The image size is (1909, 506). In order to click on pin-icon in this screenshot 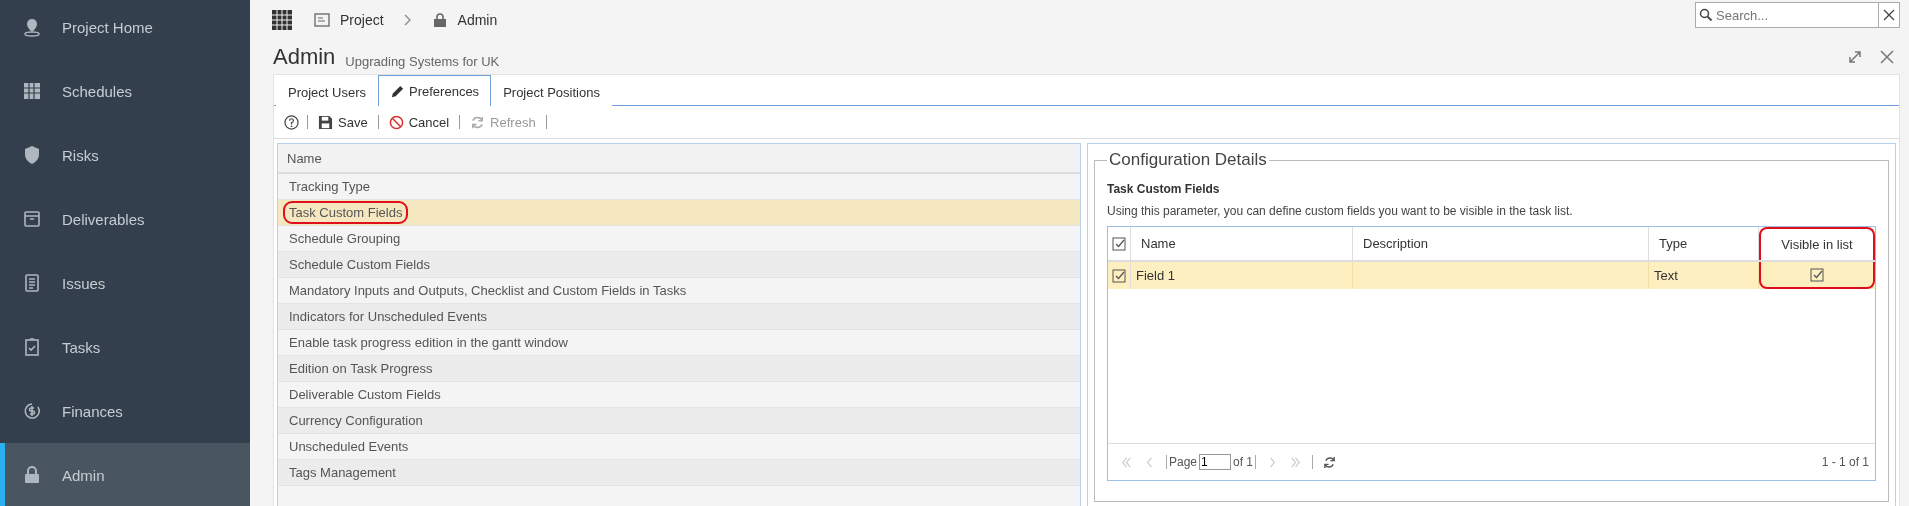, I will do `click(32, 27)`.